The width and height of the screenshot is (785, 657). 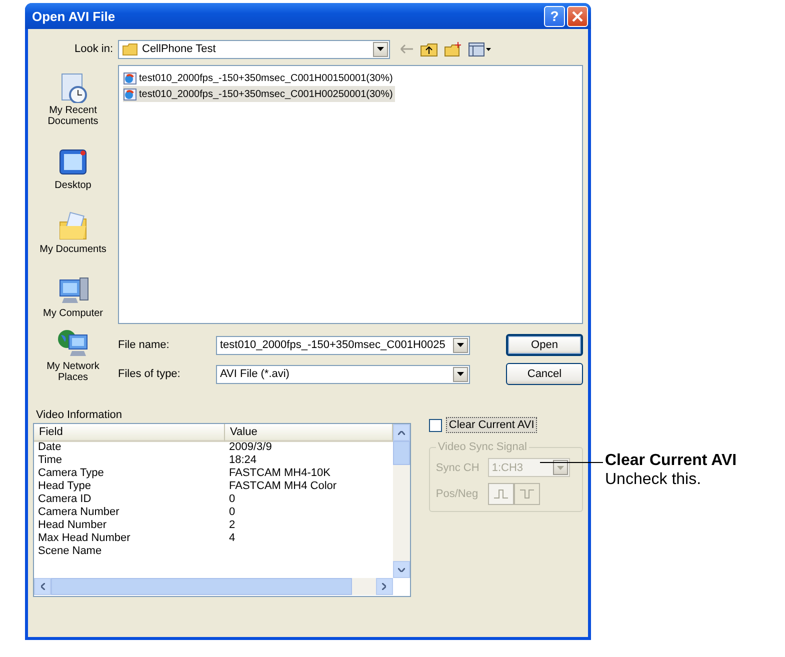 What do you see at coordinates (671, 461) in the screenshot?
I see `callout-title: Clear Current AVI` at bounding box center [671, 461].